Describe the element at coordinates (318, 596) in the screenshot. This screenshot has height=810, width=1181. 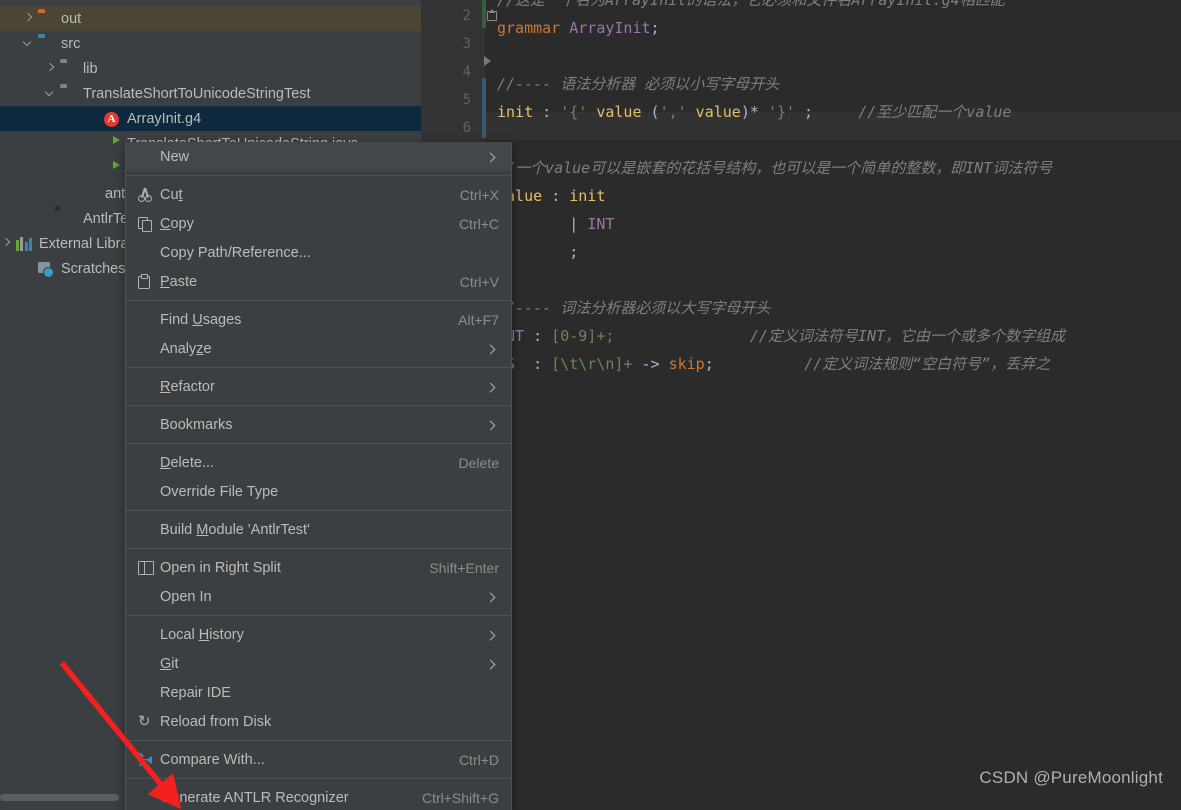
I see `menu-item-open-in: Open In` at that location.